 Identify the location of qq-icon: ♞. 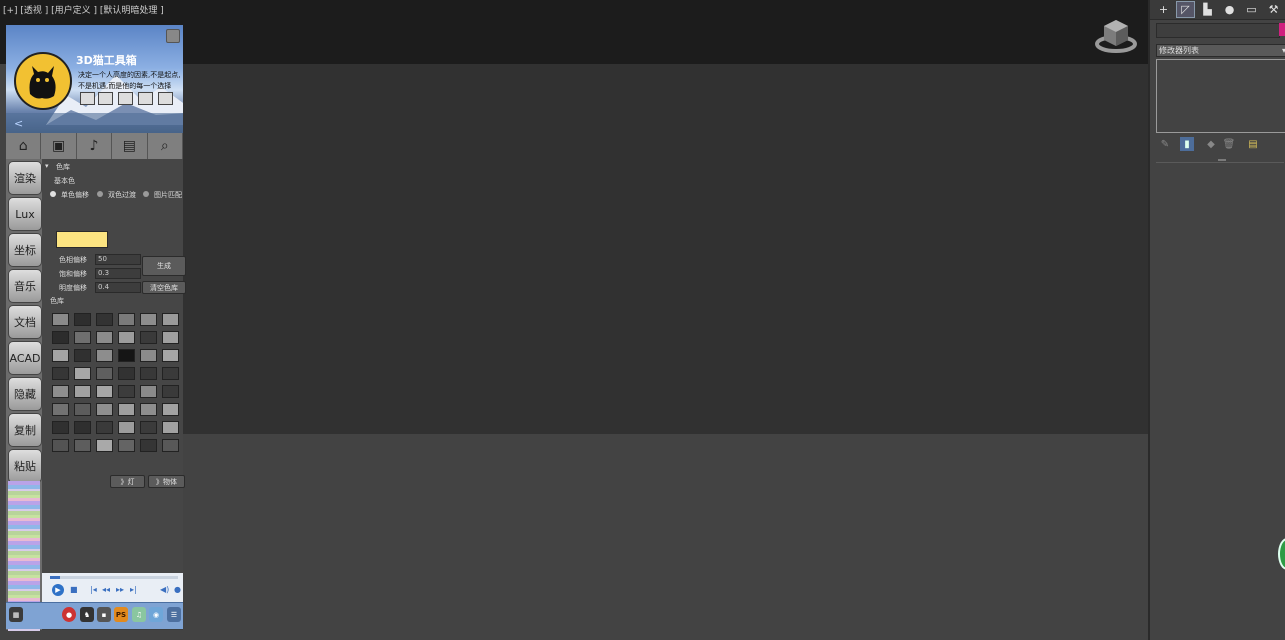
(87, 614).